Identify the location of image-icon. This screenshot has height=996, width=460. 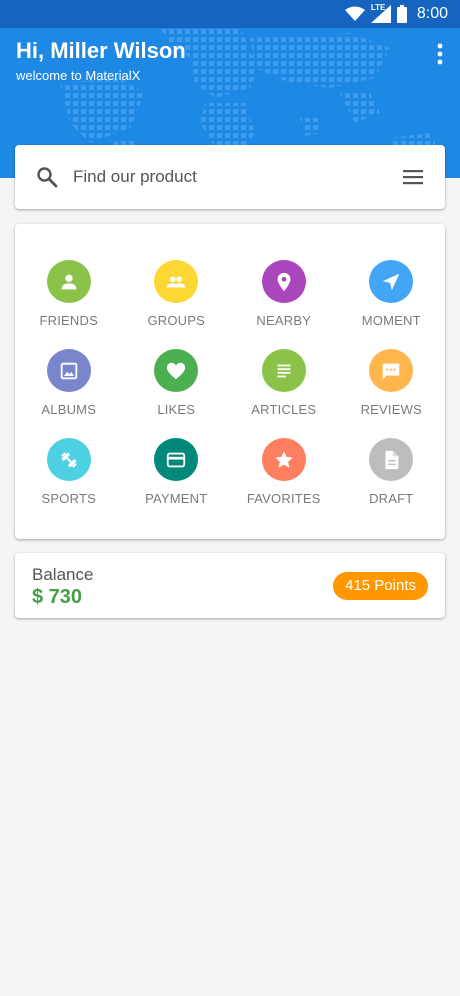
(68, 370).